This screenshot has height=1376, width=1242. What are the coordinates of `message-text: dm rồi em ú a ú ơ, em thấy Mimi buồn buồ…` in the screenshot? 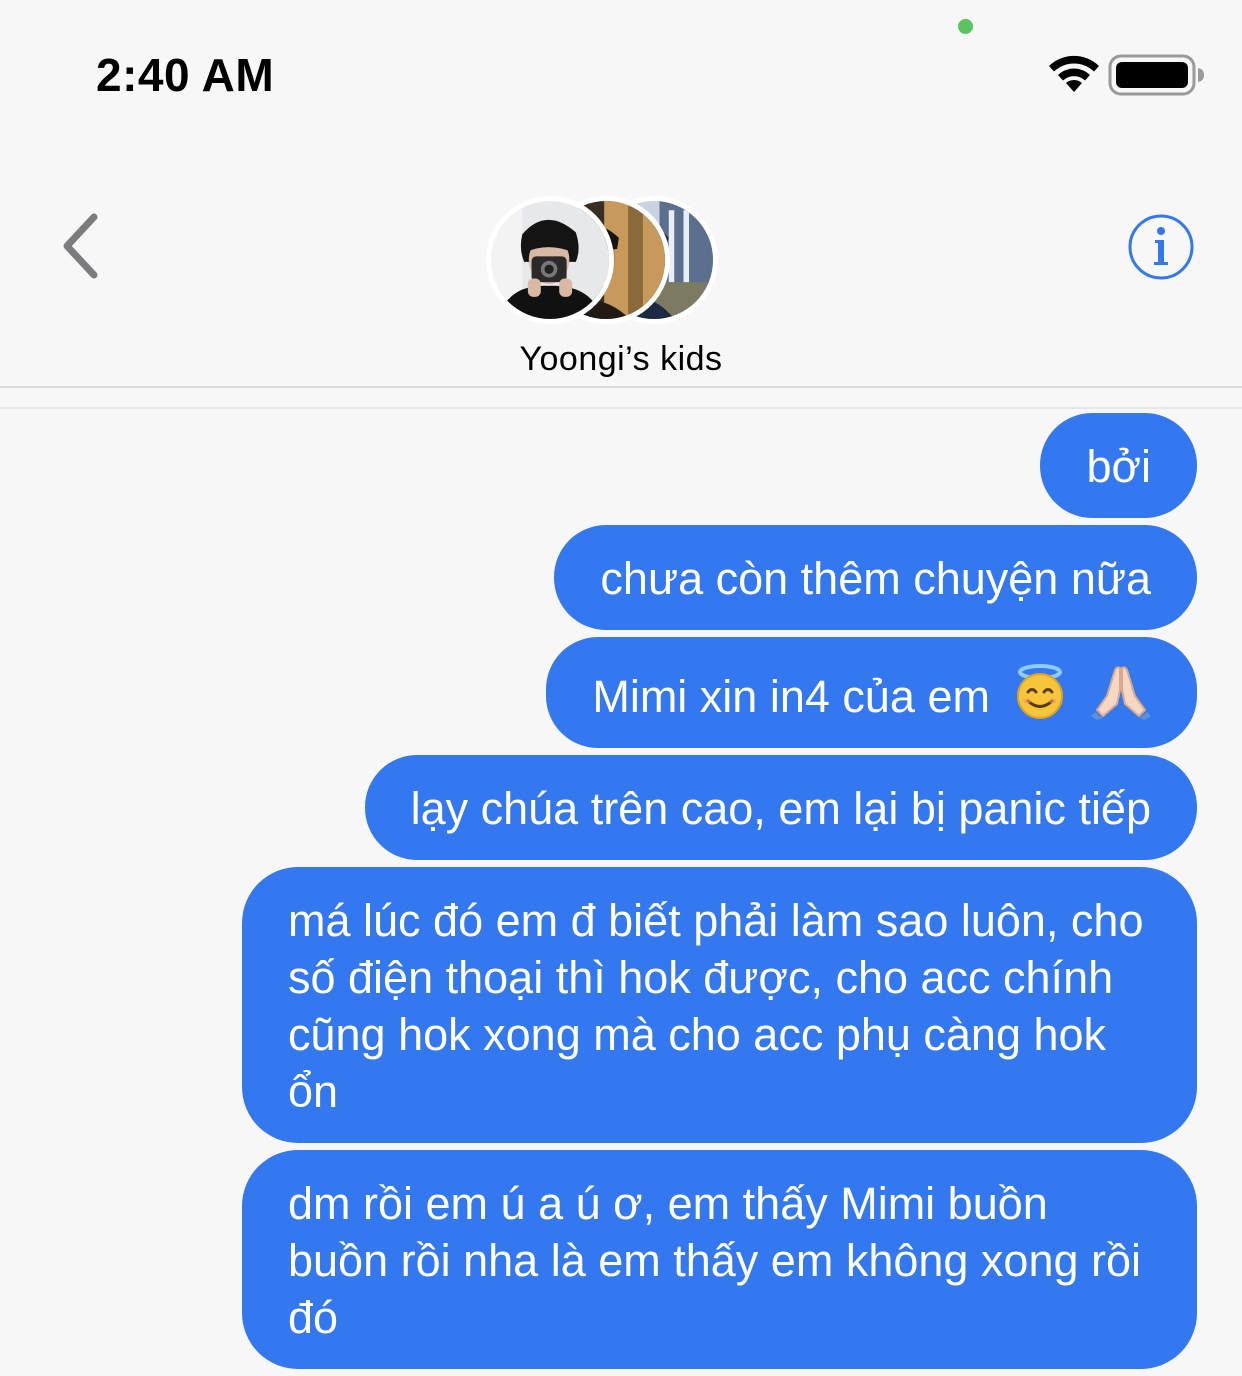 It's located at (715, 1260).